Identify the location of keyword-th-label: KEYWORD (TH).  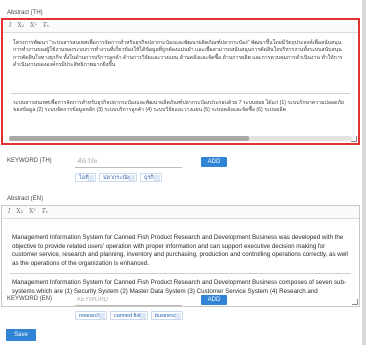
(29, 161).